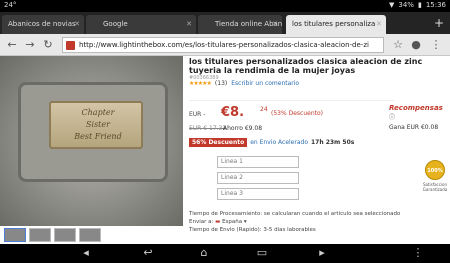 The height and width of the screenshot is (263, 450). Describe the element at coordinates (98, 112) in the screenshot. I see `engraving-line0: Chapter` at that location.